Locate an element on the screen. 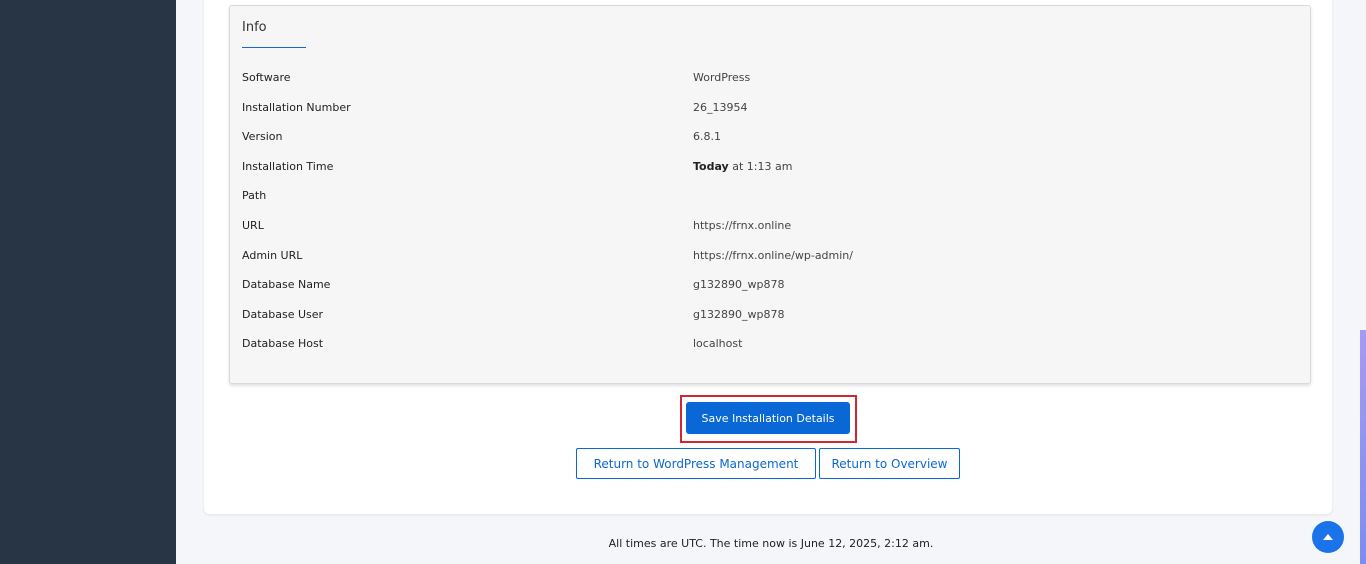  scroll-to-top-button is located at coordinates (1328, 537).